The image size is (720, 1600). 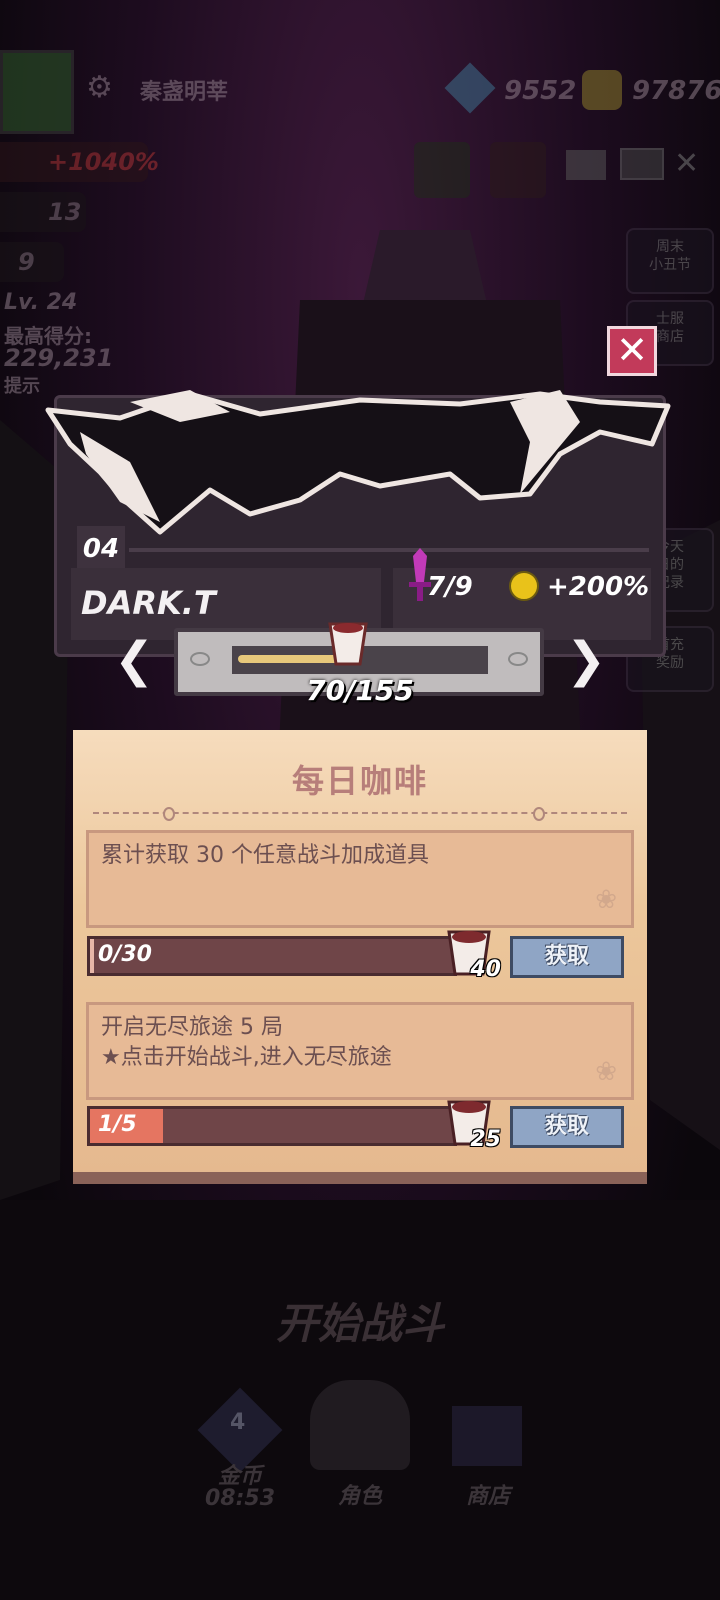 I want to click on task-hint: ★点击开始战斗,进入无尽旅途, so click(x=246, y=1057).